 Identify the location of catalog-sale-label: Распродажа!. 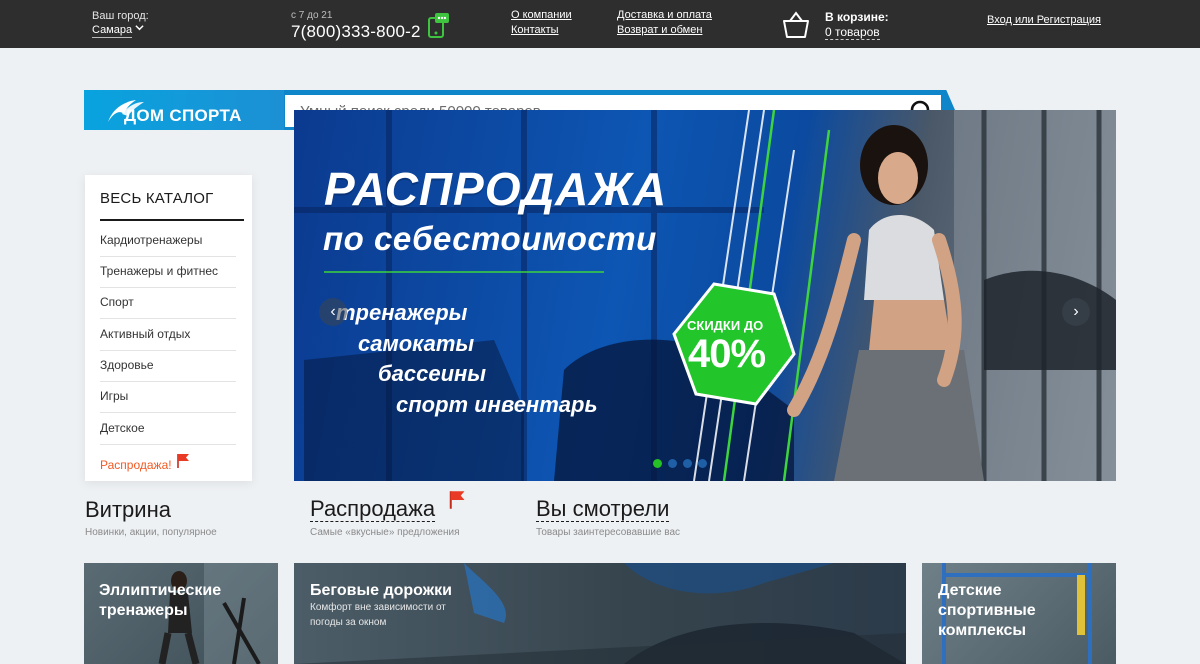
(136, 465).